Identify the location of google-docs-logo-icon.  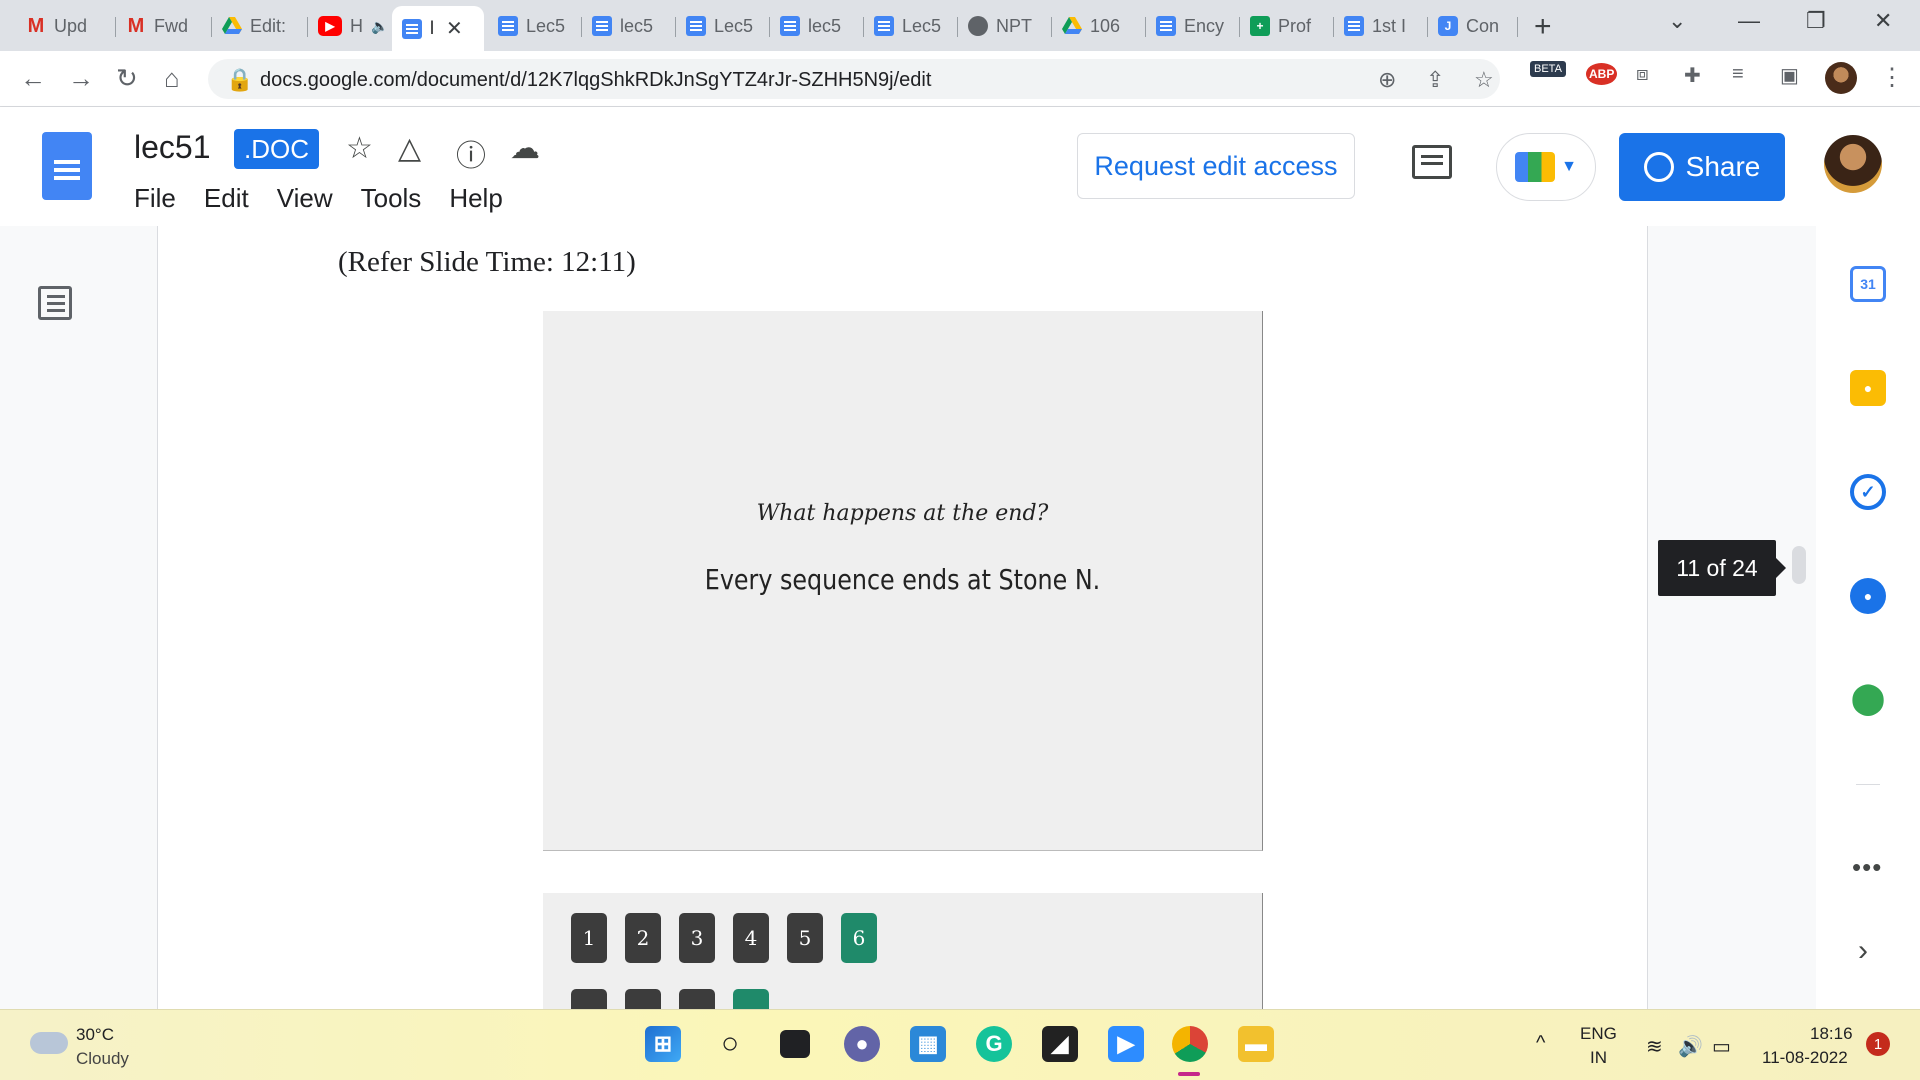
(67, 166).